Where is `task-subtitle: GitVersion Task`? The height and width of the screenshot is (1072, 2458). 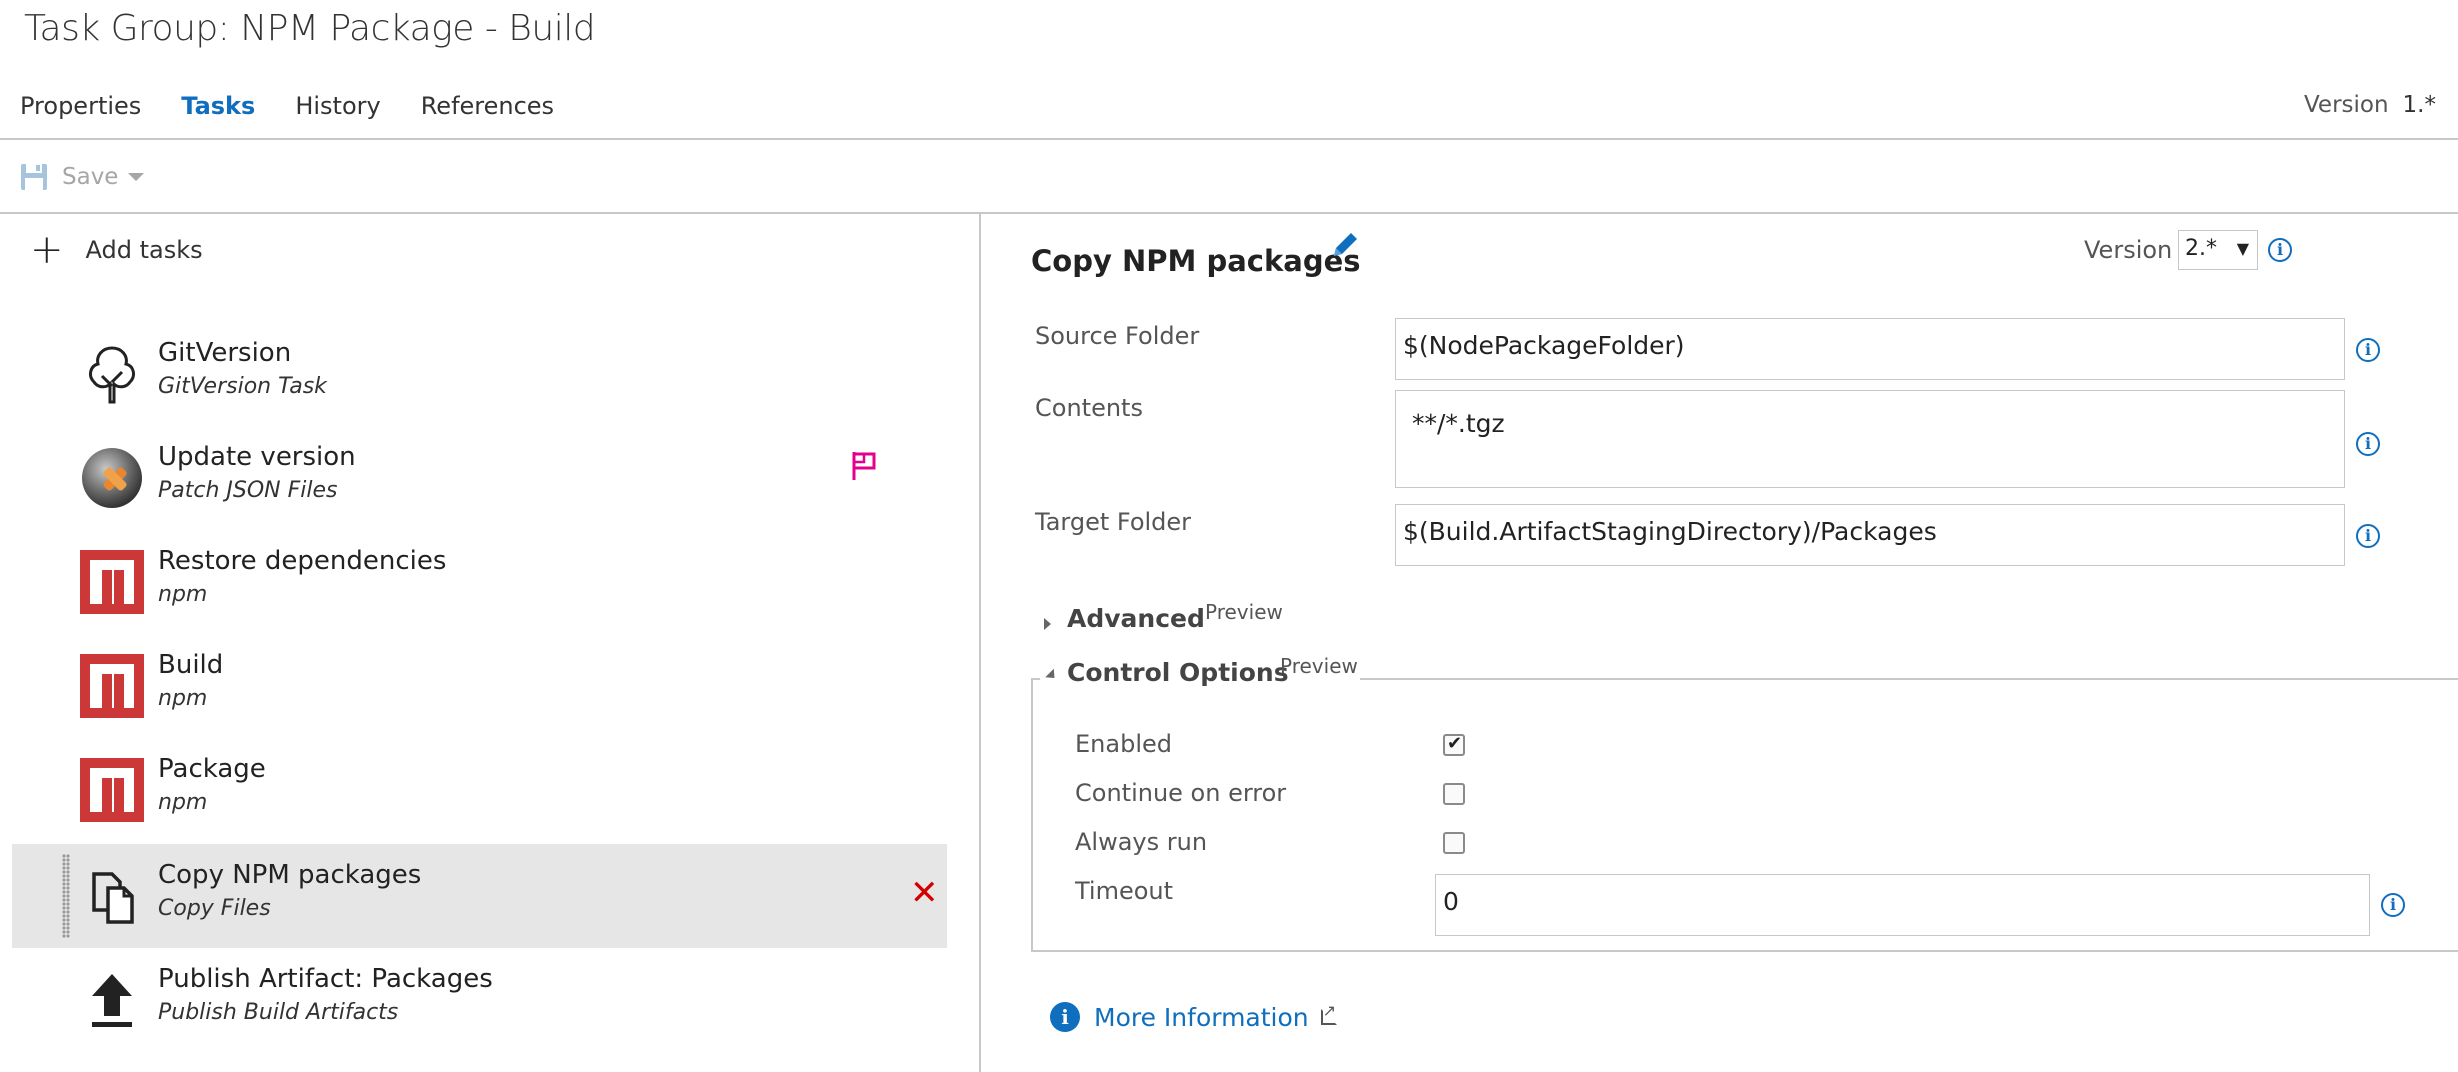 task-subtitle: GitVersion Task is located at coordinates (242, 386).